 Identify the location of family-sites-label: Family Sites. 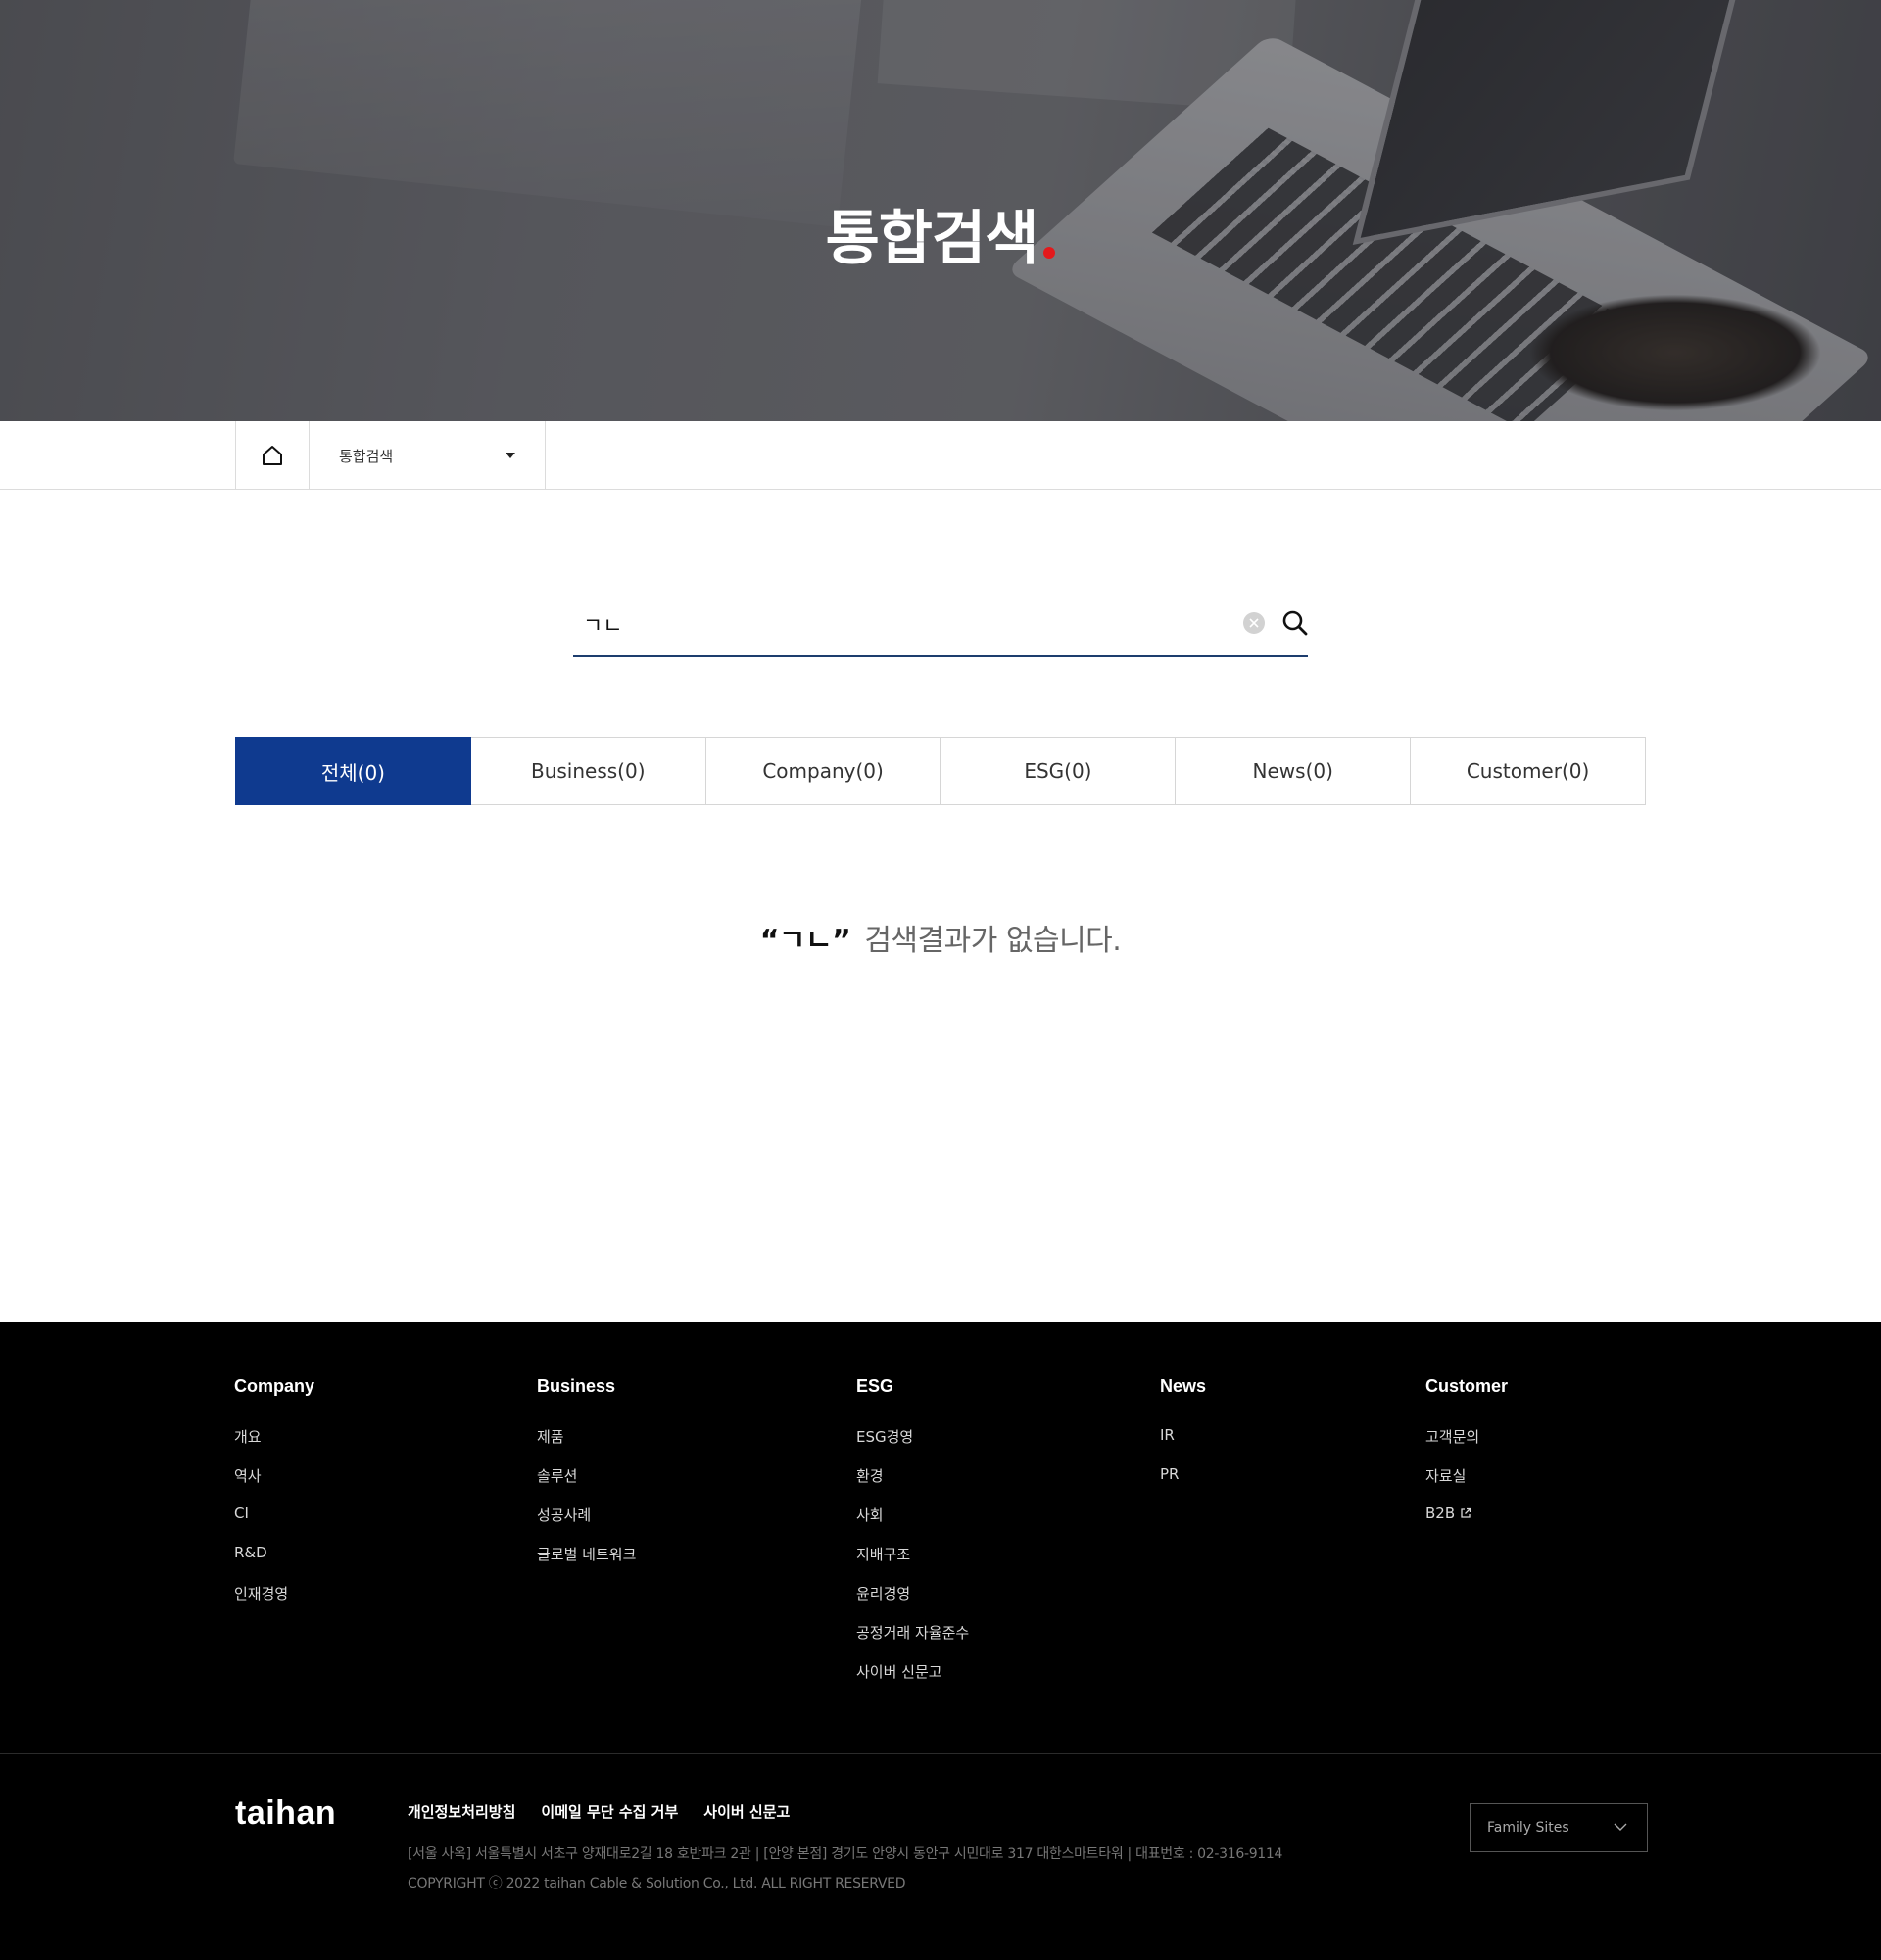
(1528, 1828).